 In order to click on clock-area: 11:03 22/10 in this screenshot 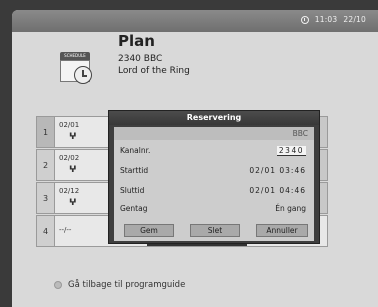, I will do `click(333, 19)`.